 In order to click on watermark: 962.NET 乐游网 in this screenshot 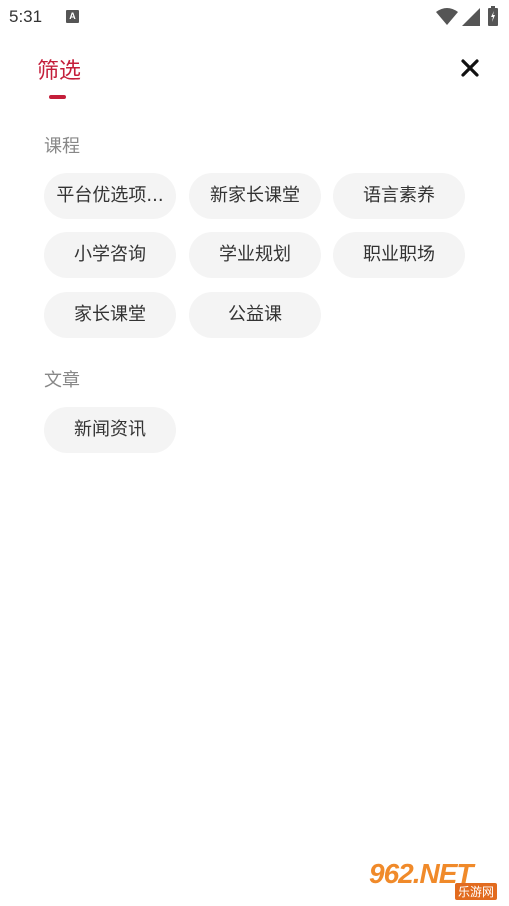, I will do `click(435, 880)`.